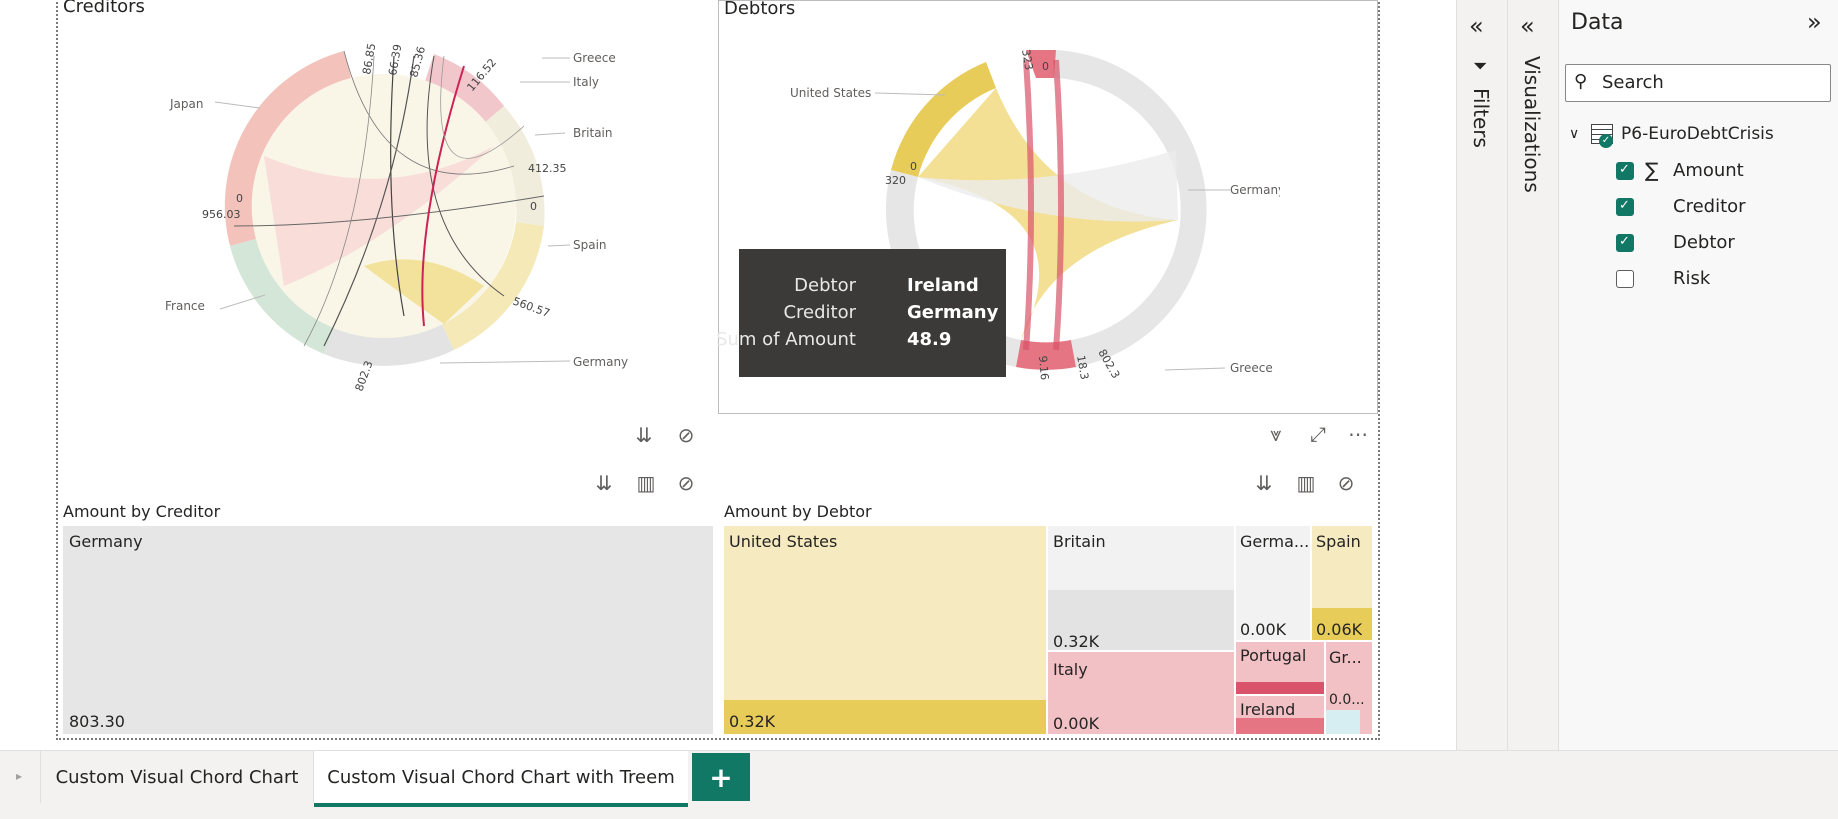  Describe the element at coordinates (825, 285) in the screenshot. I see `tooltip-key: Debtor` at that location.